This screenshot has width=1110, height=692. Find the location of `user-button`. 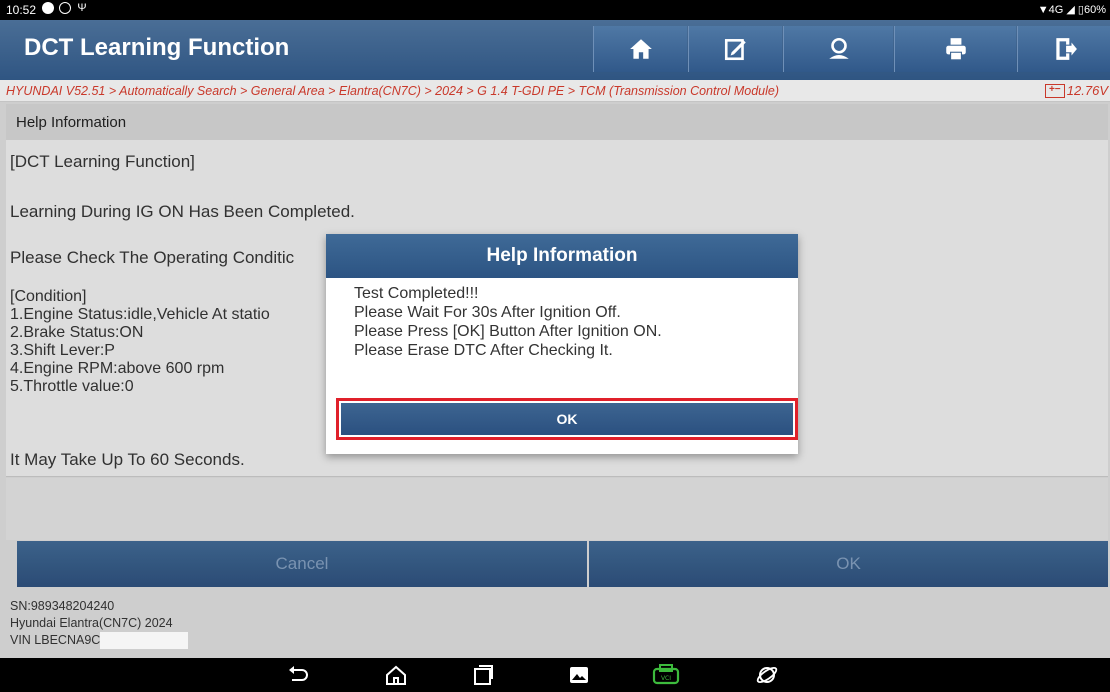

user-button is located at coordinates (838, 49).